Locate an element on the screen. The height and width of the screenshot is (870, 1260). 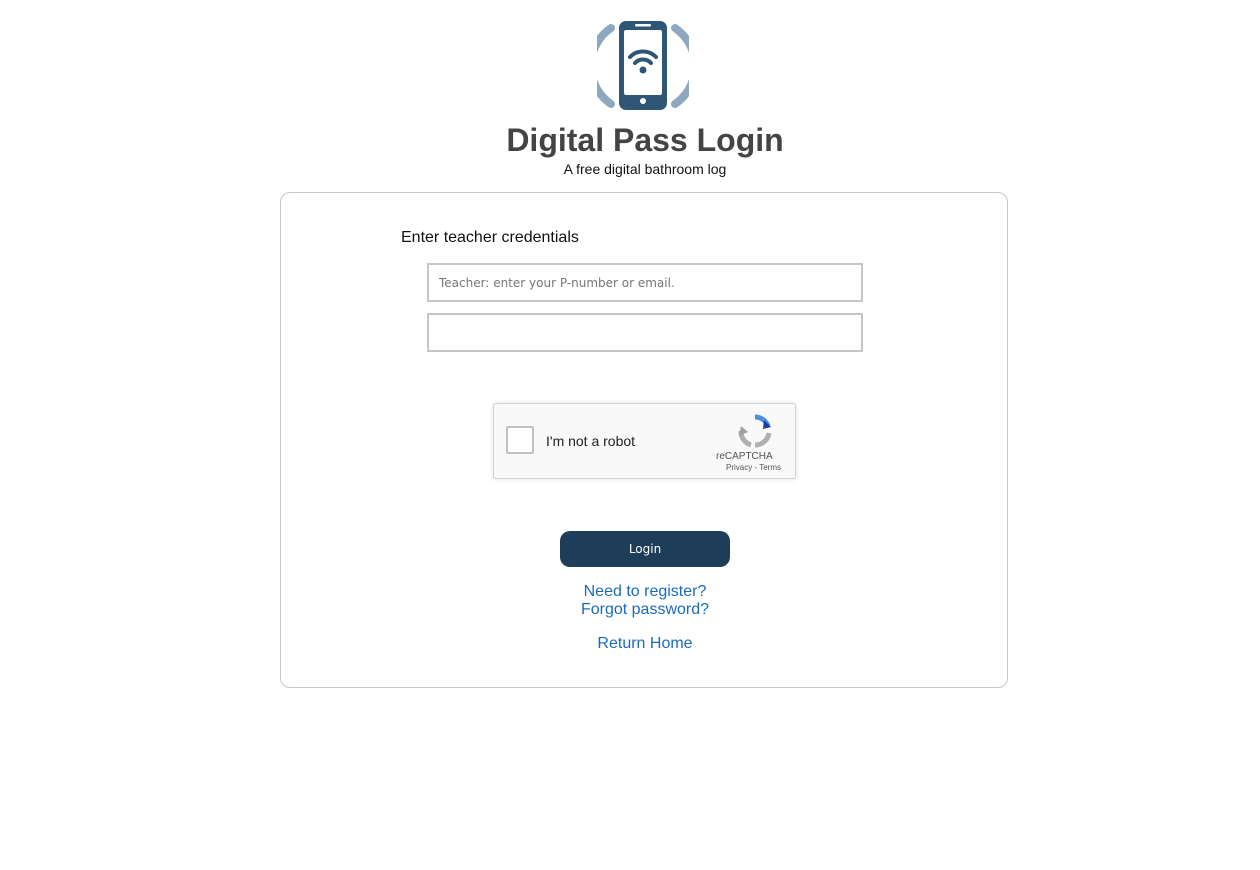
phone-wifi-icon is located at coordinates (643, 65).